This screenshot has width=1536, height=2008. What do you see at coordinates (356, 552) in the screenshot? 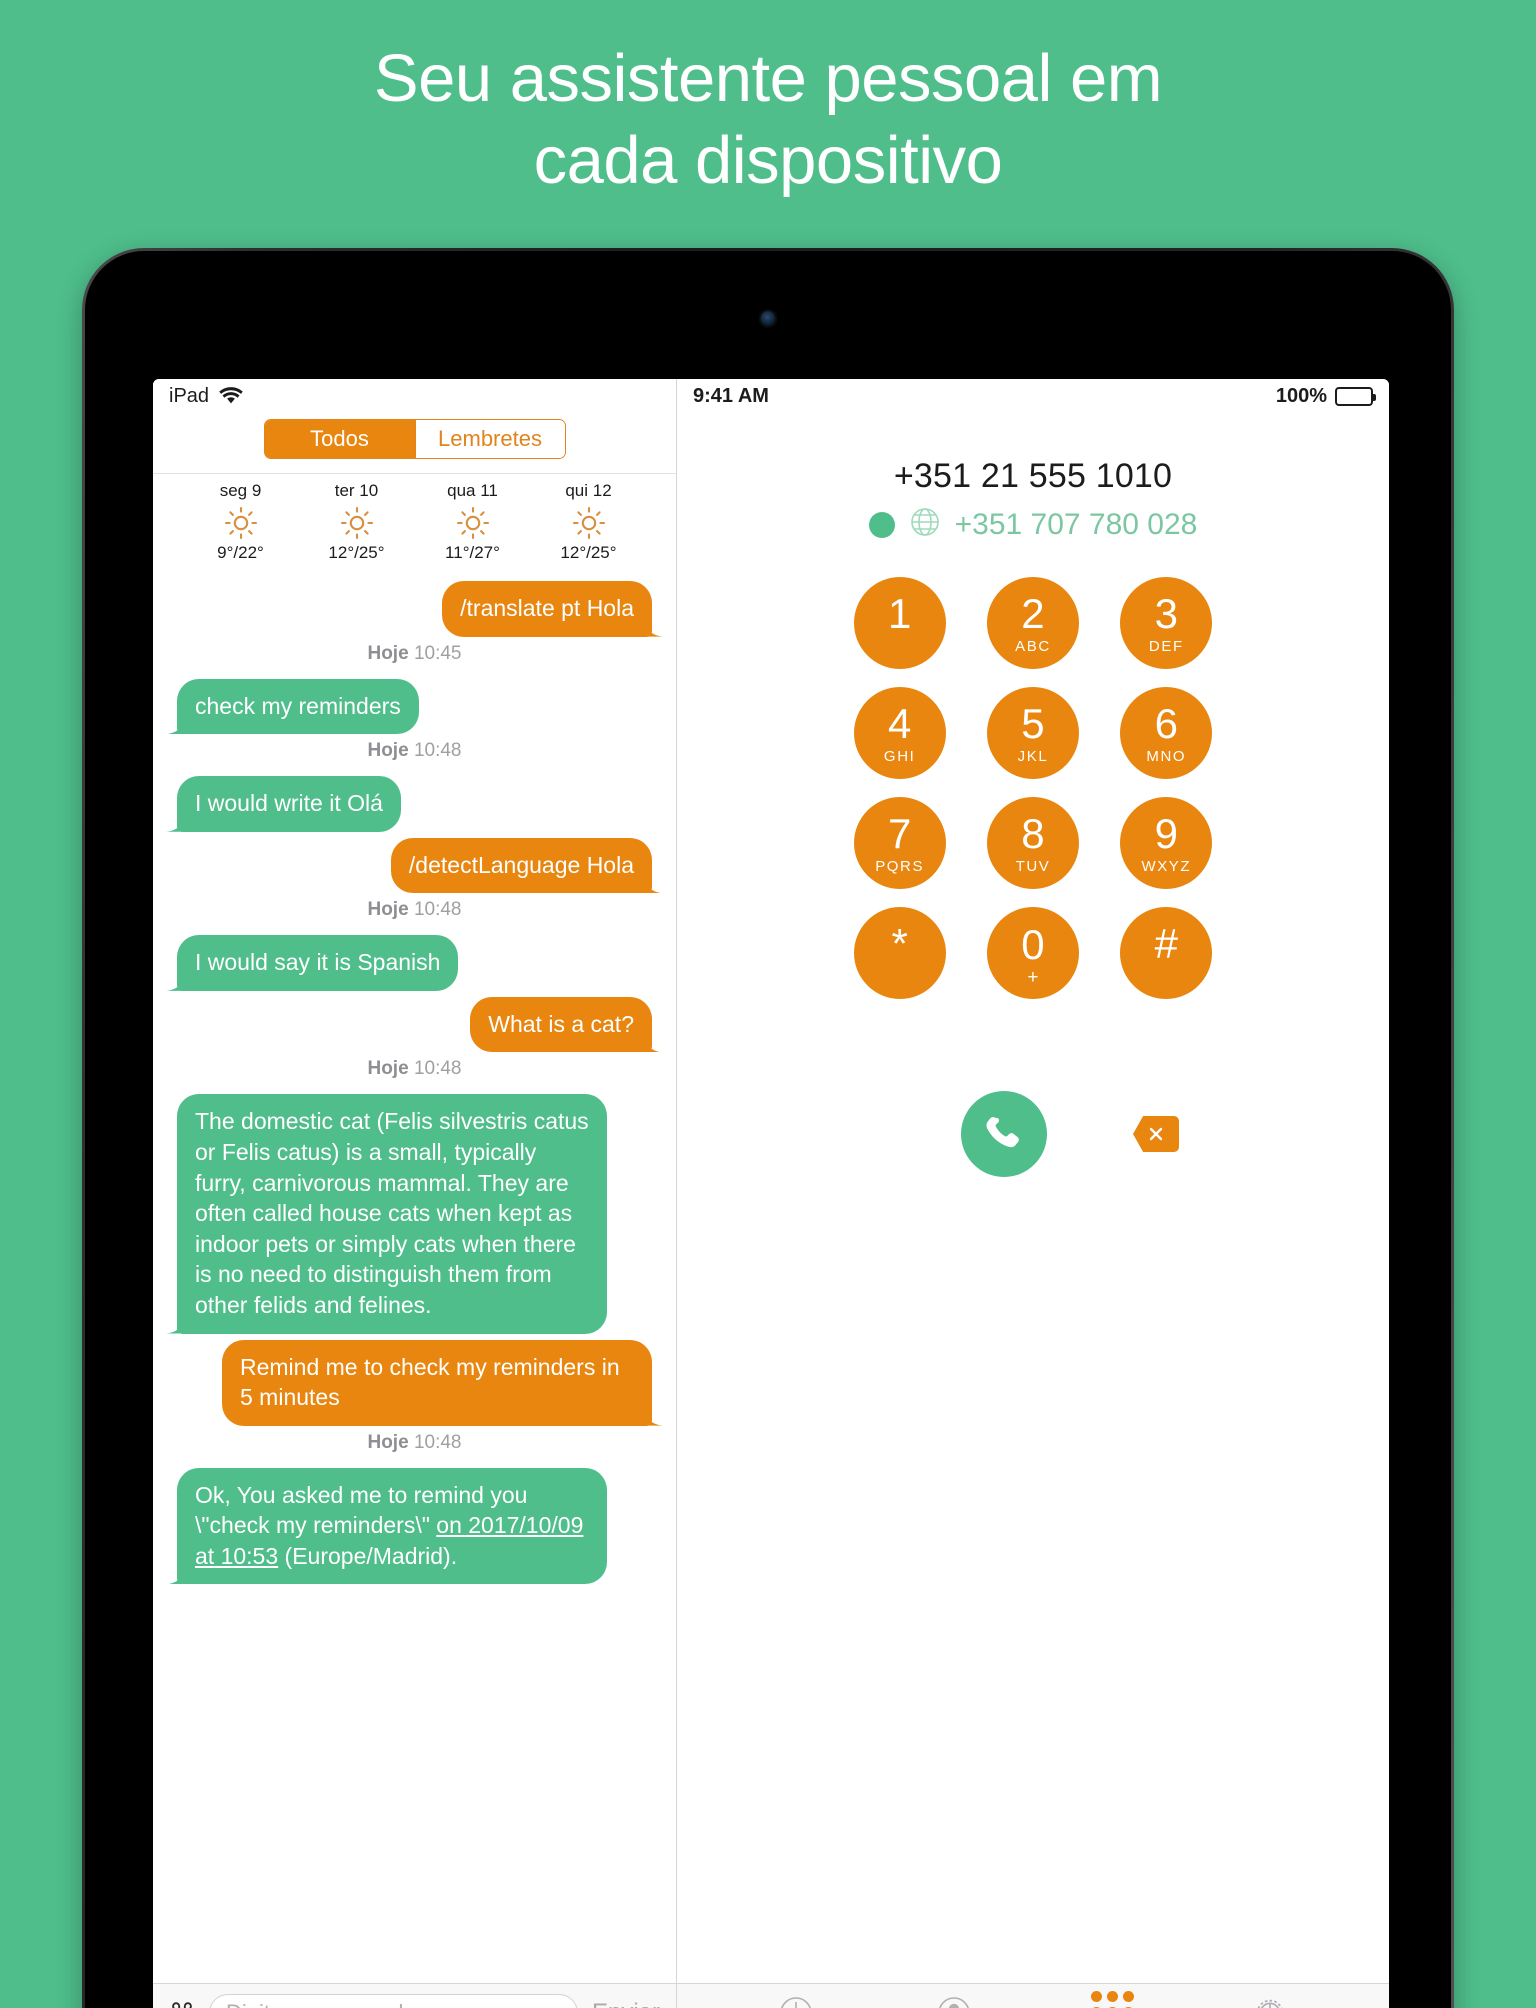
I see `weather-temp-label: 12°/25°` at bounding box center [356, 552].